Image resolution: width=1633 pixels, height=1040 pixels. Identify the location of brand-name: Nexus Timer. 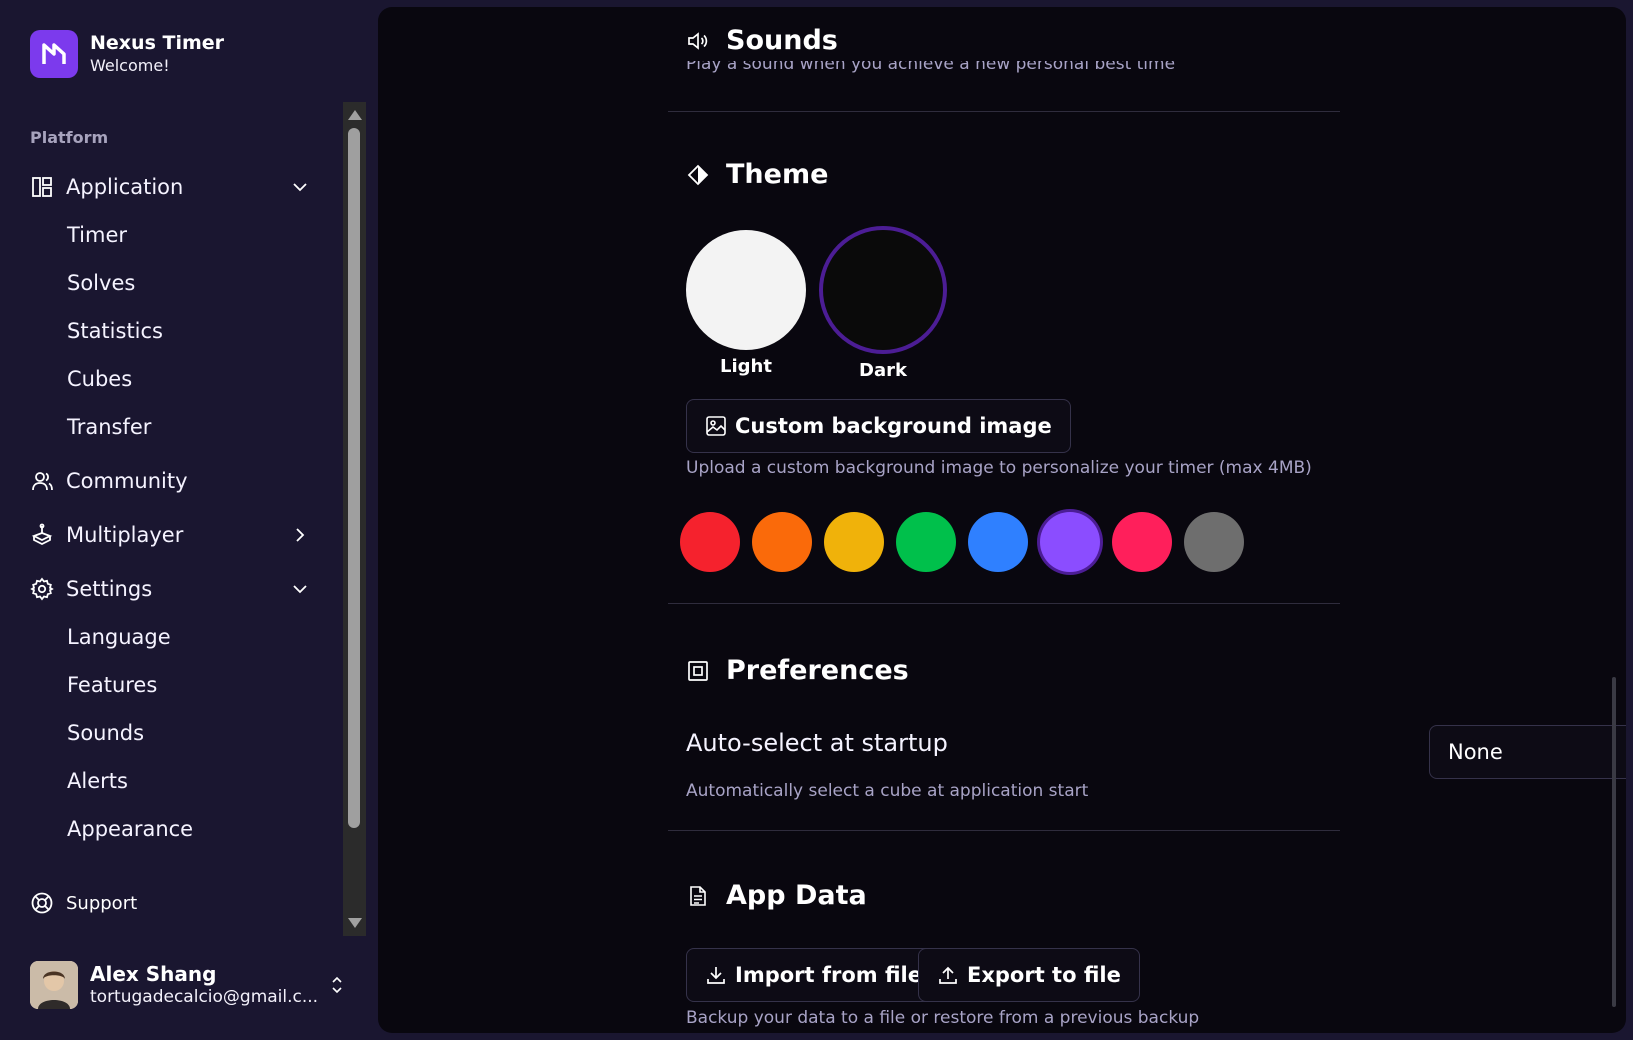
(157, 43).